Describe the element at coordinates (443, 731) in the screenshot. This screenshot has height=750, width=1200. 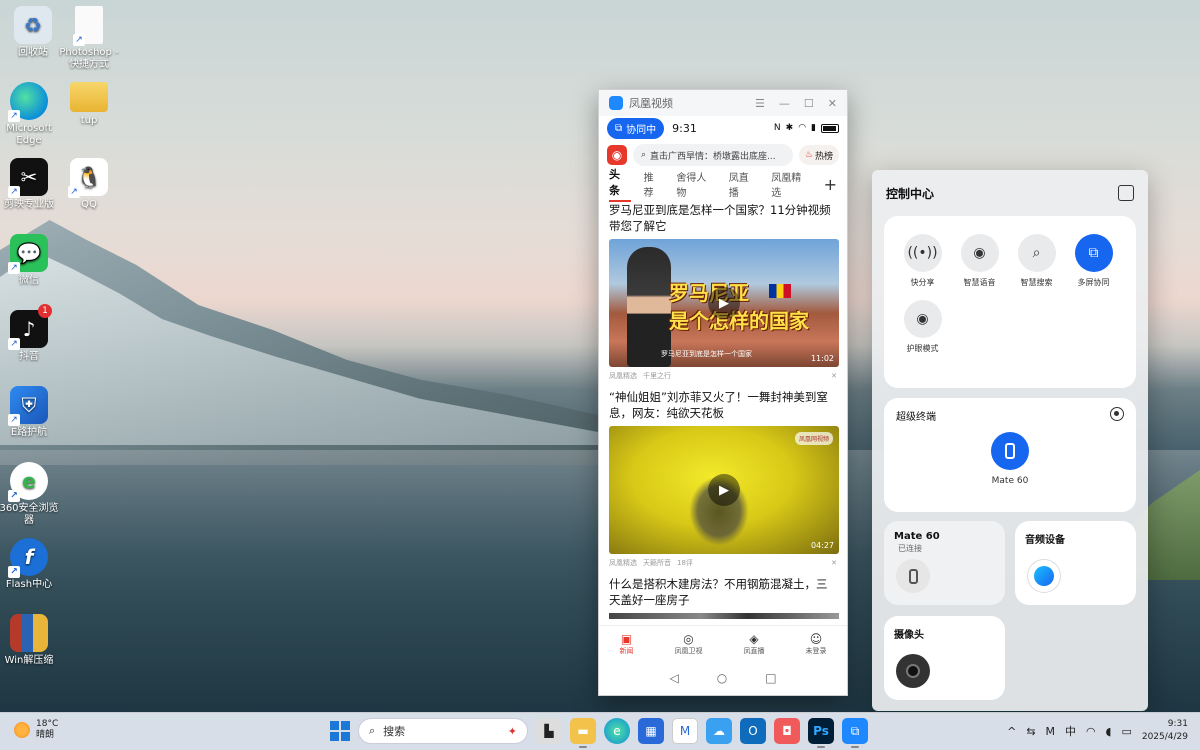
I see `taskbar-search: ⌕ 搜索 ✦` at that location.